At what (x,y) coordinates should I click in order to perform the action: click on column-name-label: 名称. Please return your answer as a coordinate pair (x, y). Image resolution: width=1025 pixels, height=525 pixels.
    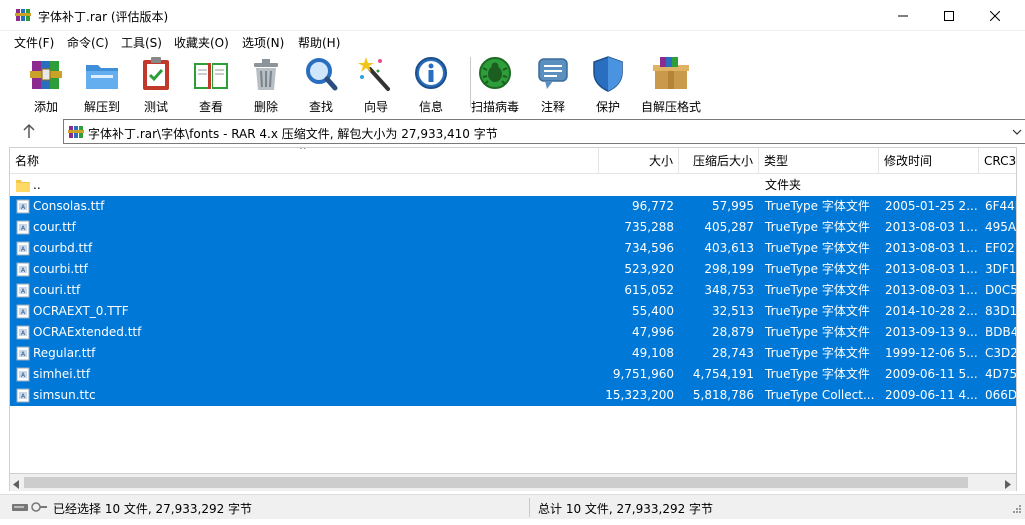
    Looking at the image, I should click on (27, 161).